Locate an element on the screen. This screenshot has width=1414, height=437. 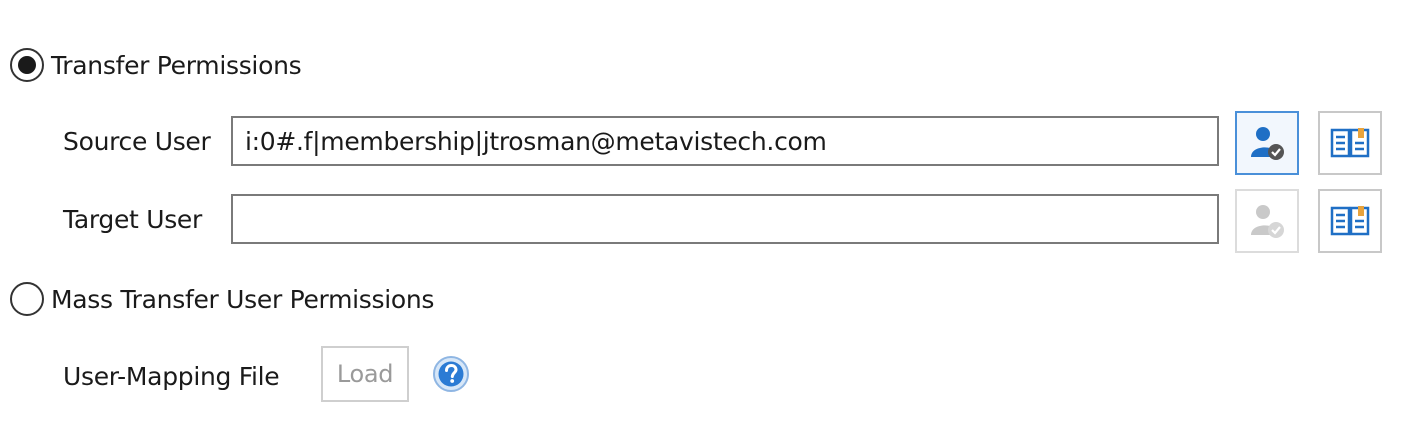
transfer-permissions-radio is located at coordinates (27, 65).